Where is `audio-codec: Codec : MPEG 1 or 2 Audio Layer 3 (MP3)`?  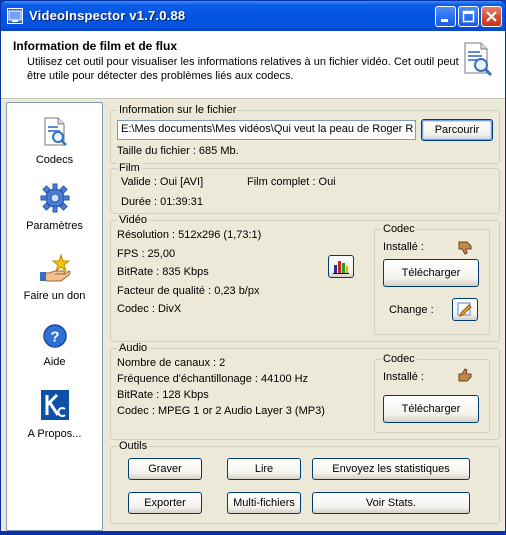
audio-codec: Codec : MPEG 1 or 2 Audio Layer 3 (MP3) is located at coordinates (221, 411).